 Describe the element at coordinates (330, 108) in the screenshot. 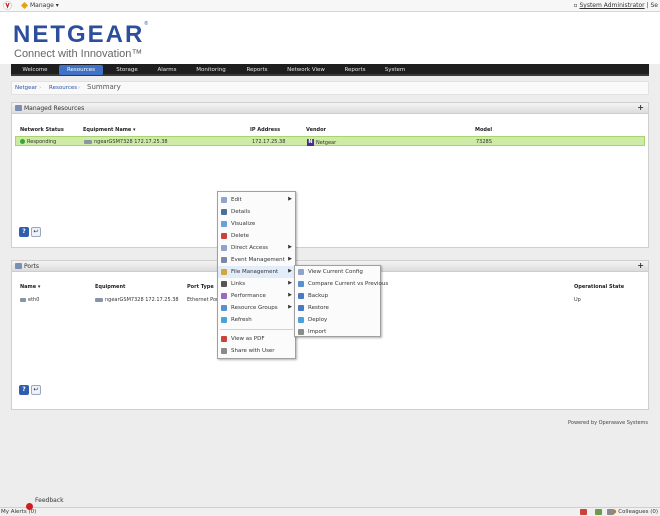

I see `panel-header: Managed Resources +` at that location.